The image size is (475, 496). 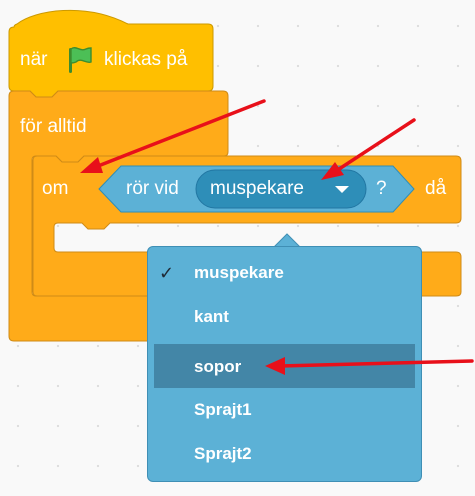 What do you see at coordinates (80, 61) in the screenshot?
I see `green-flag-icon` at bounding box center [80, 61].